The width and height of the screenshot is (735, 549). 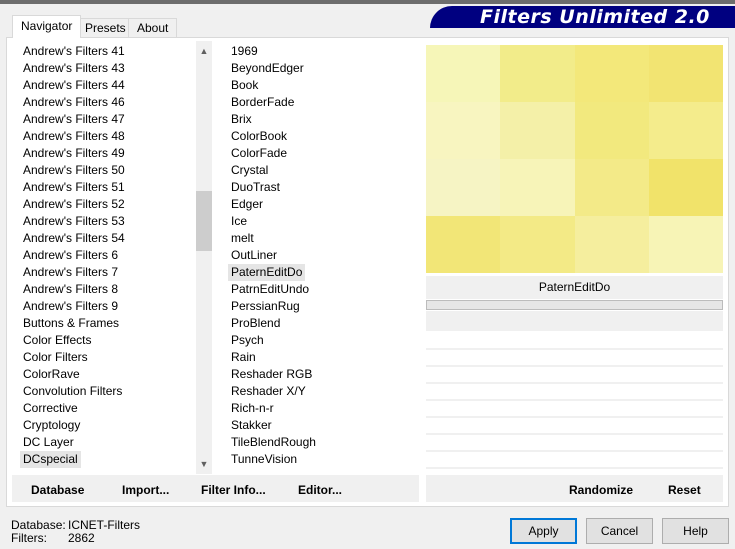 What do you see at coordinates (601, 490) in the screenshot?
I see `randomize-button: Randomize` at bounding box center [601, 490].